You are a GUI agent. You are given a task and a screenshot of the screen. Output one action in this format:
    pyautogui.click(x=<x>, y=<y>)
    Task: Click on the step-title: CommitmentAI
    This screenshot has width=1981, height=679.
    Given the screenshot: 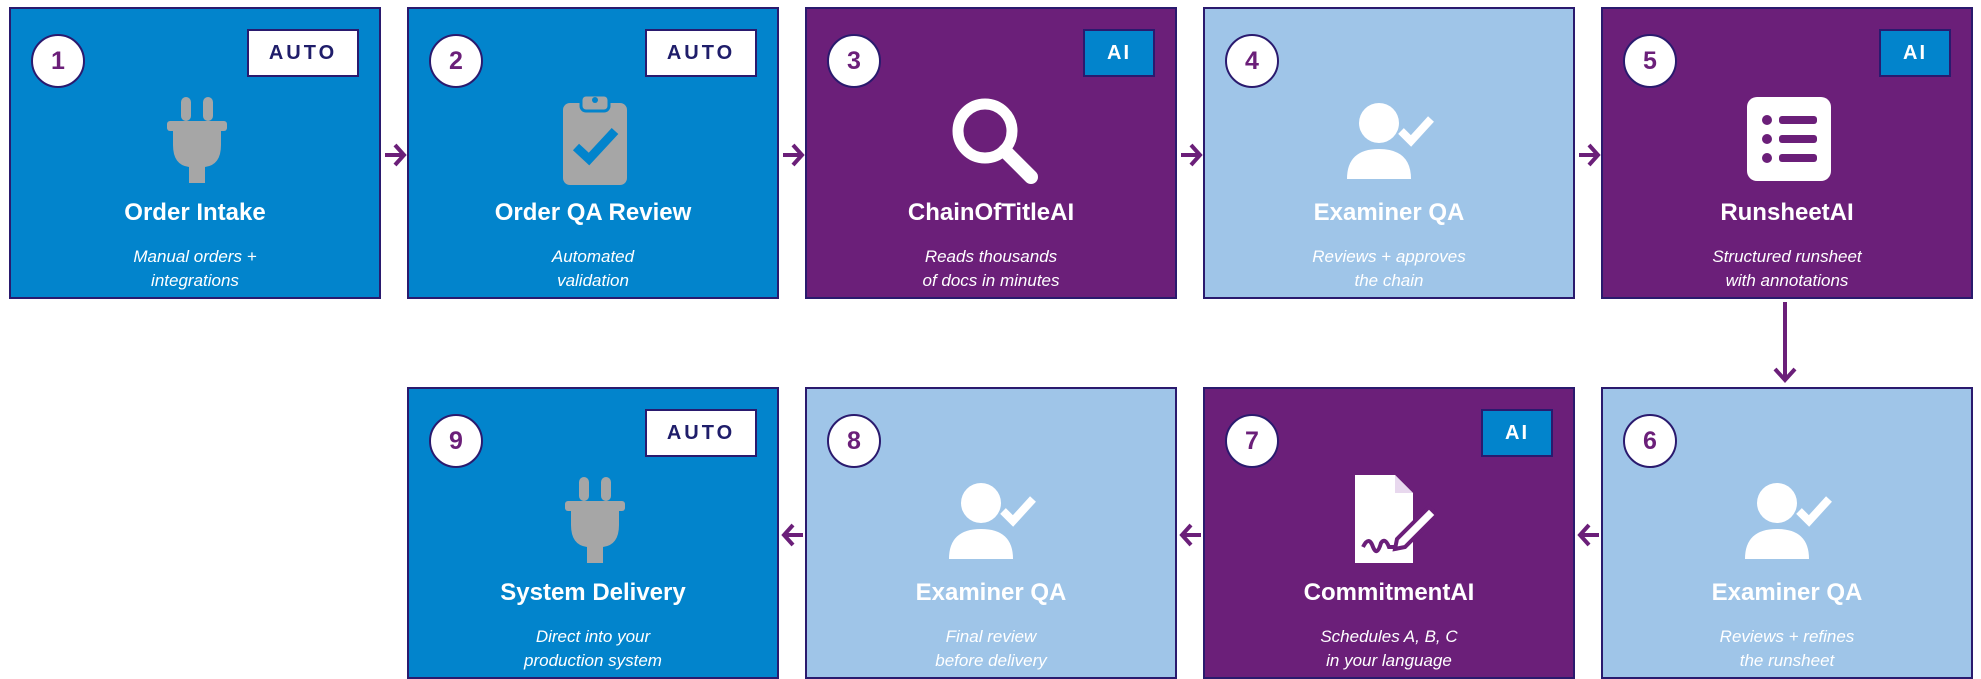 What is the action you would take?
    pyautogui.click(x=1389, y=592)
    